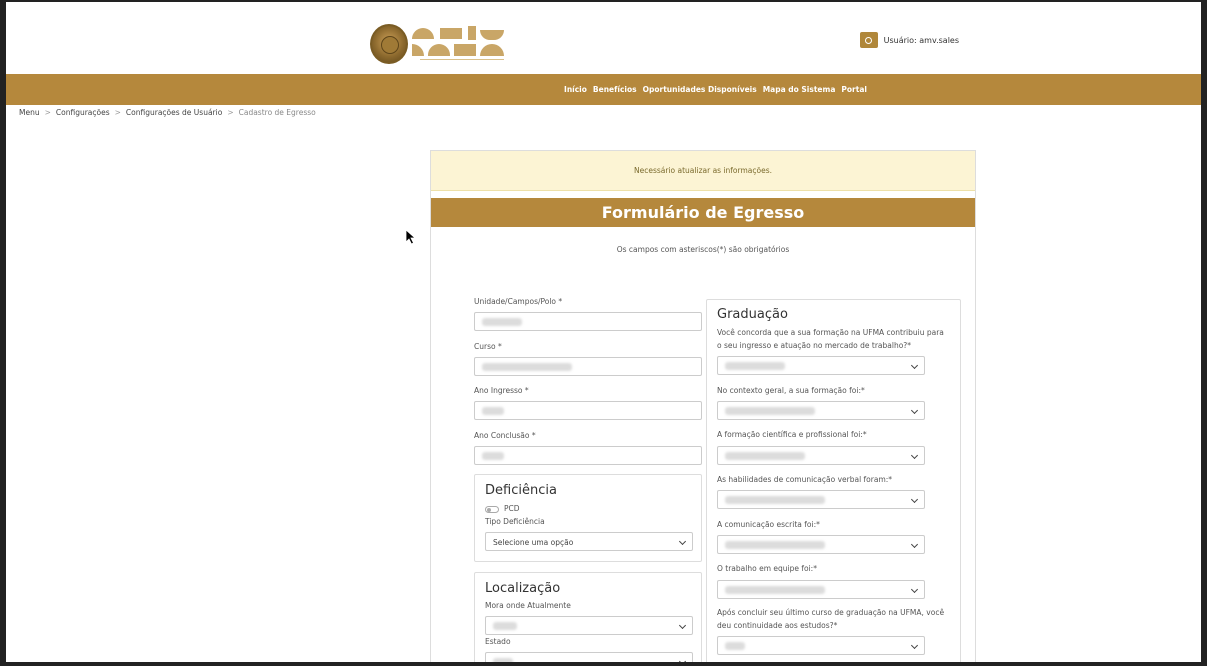 This screenshot has height=666, width=1207. Describe the element at coordinates (174, 112) in the screenshot. I see `breadcrumb-config-usuario: Configurações de Usuário` at that location.